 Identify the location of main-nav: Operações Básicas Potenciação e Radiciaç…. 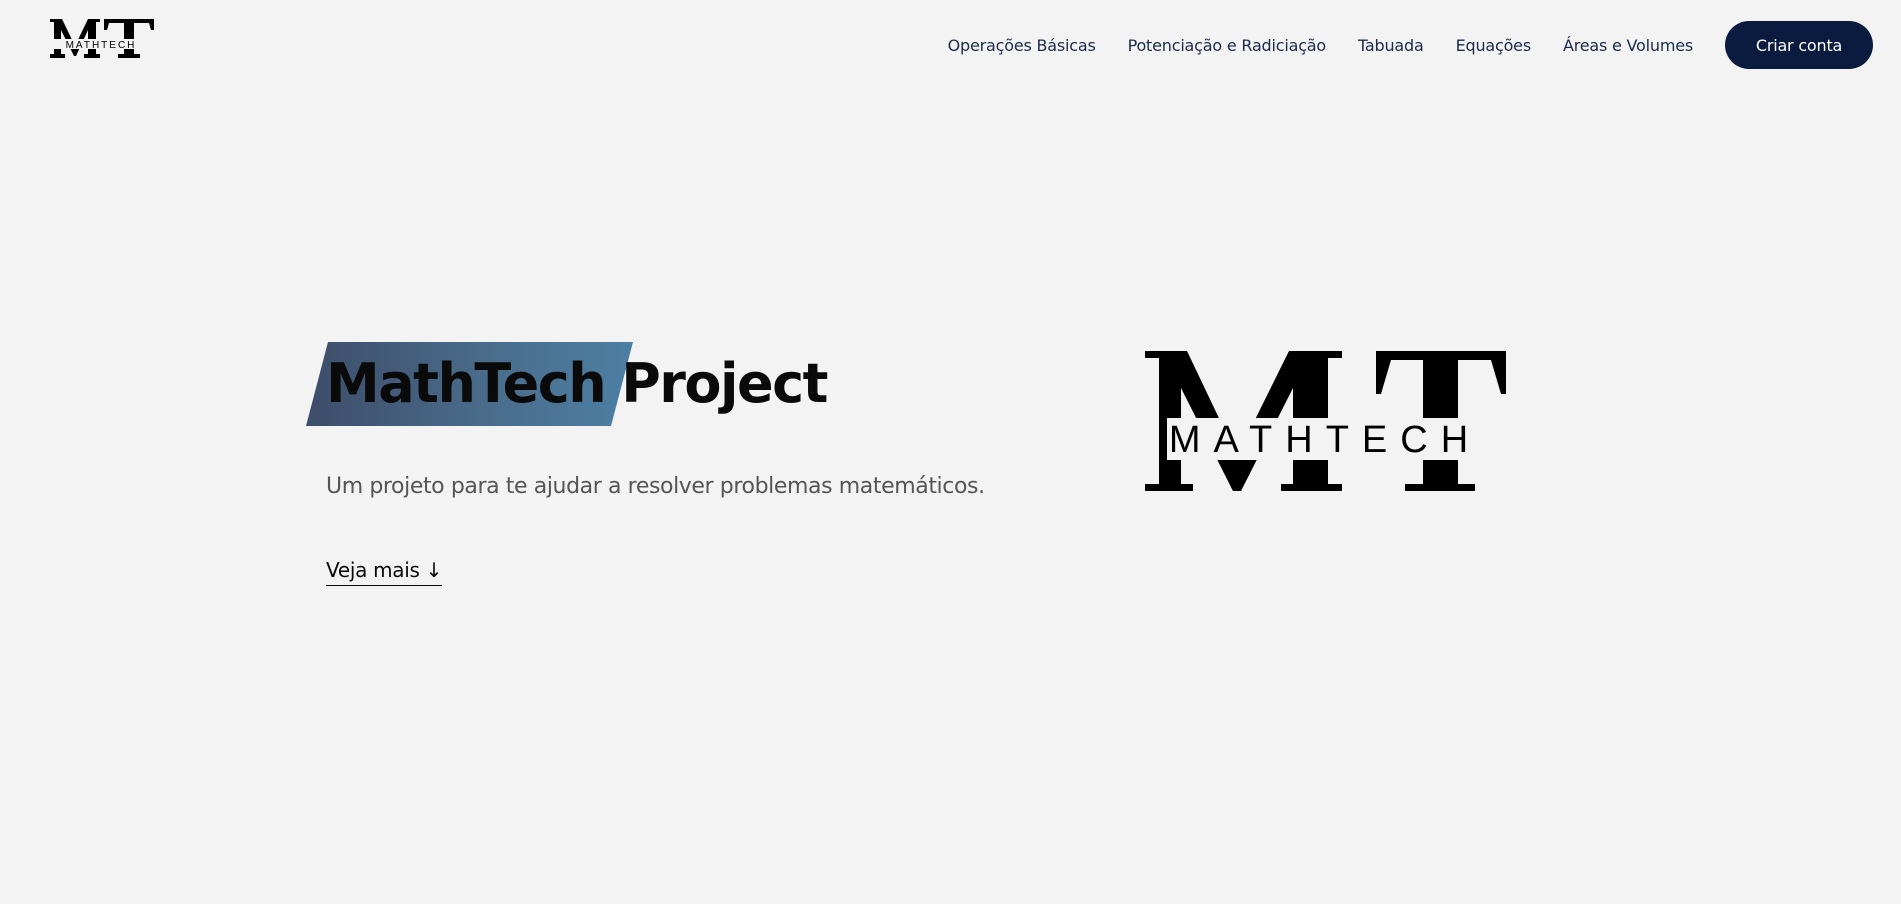
(1410, 45).